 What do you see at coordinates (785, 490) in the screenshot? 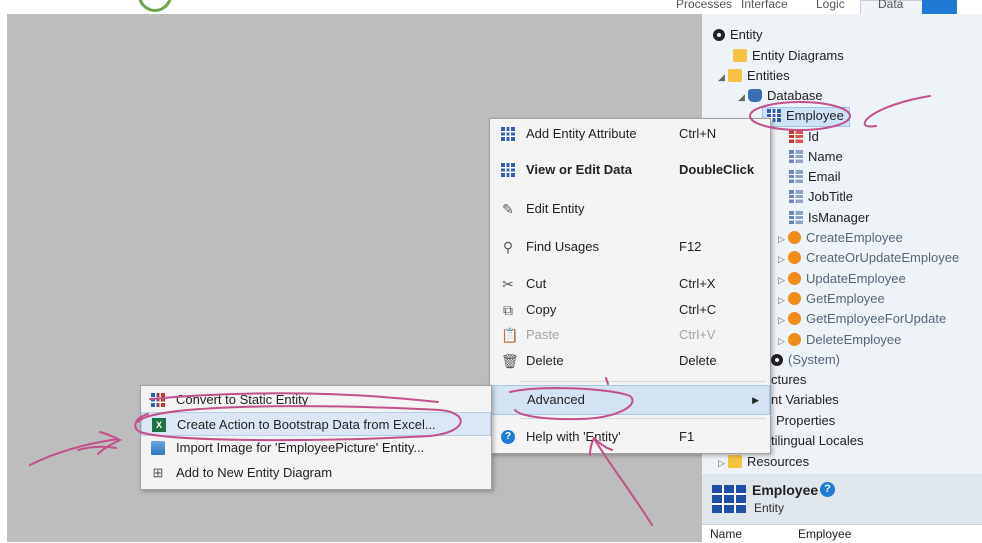
I see `properties-title: Employee` at bounding box center [785, 490].